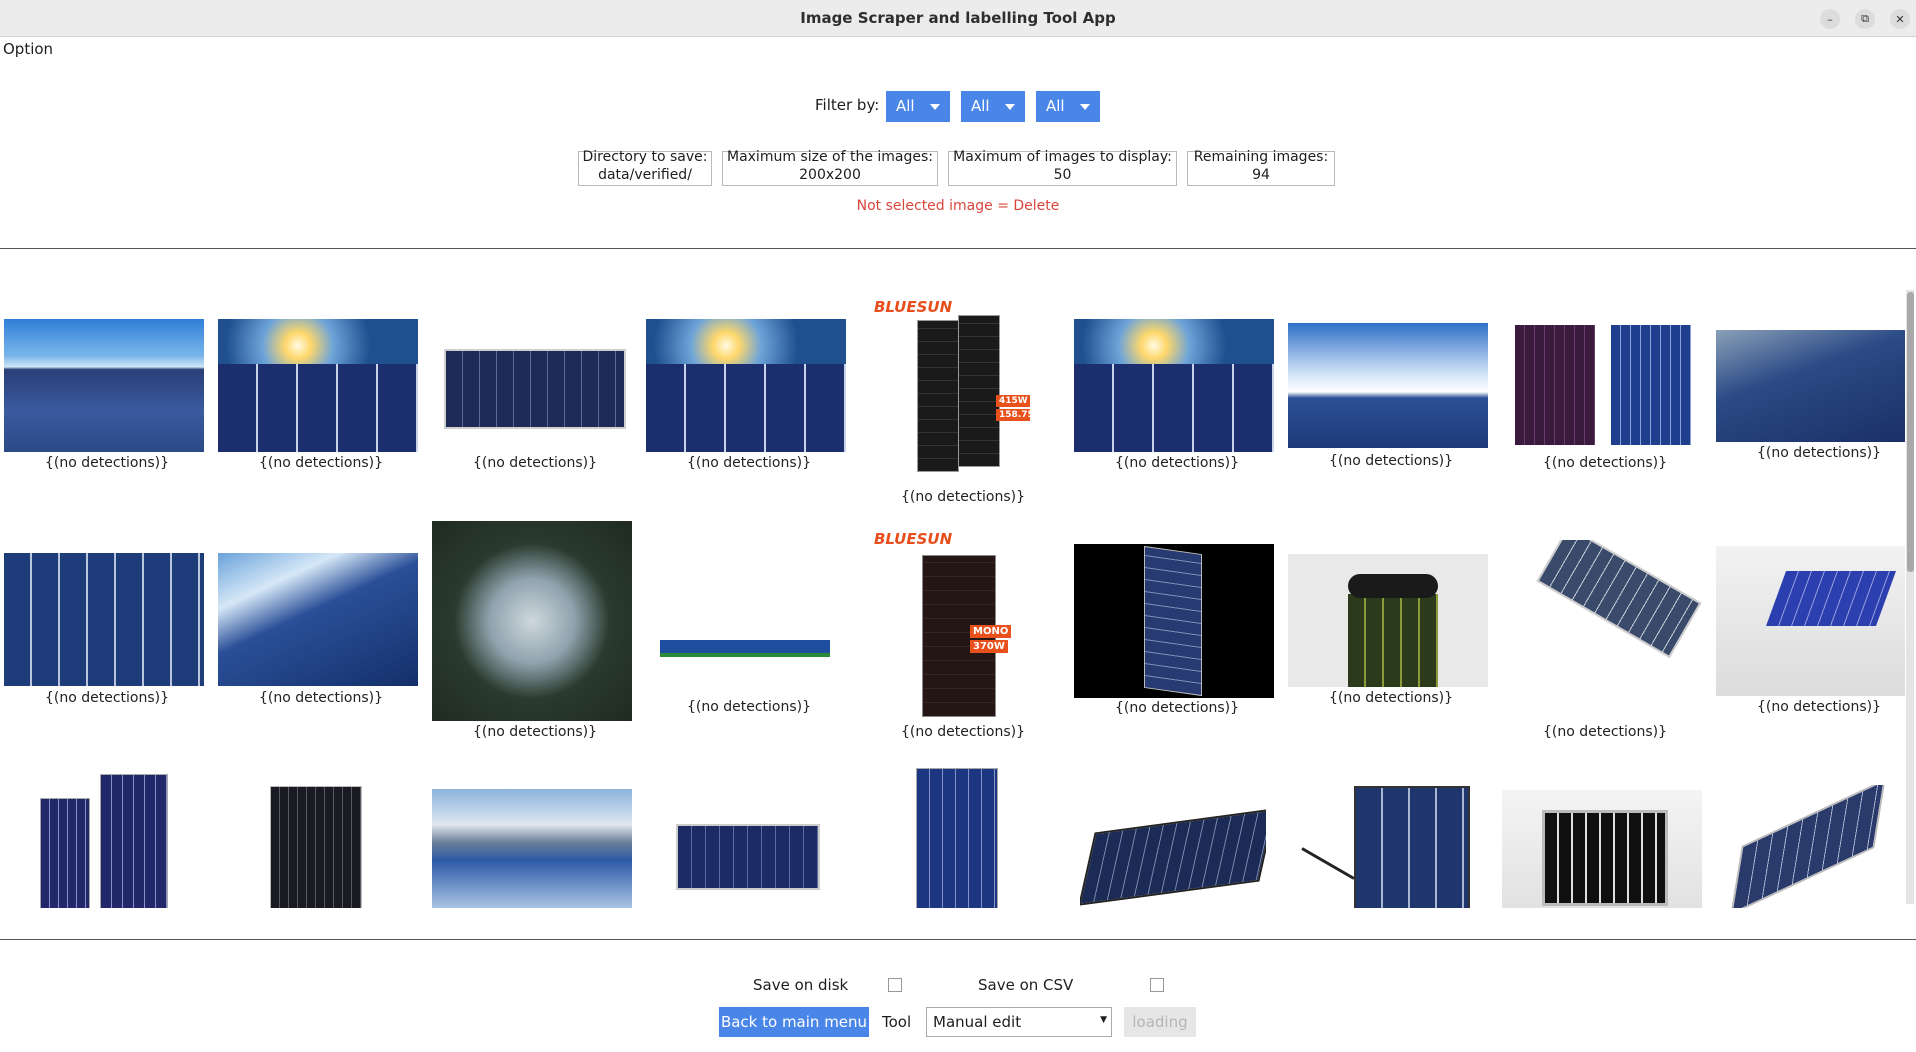 The width and height of the screenshot is (1916, 1052). Describe the element at coordinates (950, 630) in the screenshot. I see `image-thumbnail: BLUESUN MONO 370W` at that location.